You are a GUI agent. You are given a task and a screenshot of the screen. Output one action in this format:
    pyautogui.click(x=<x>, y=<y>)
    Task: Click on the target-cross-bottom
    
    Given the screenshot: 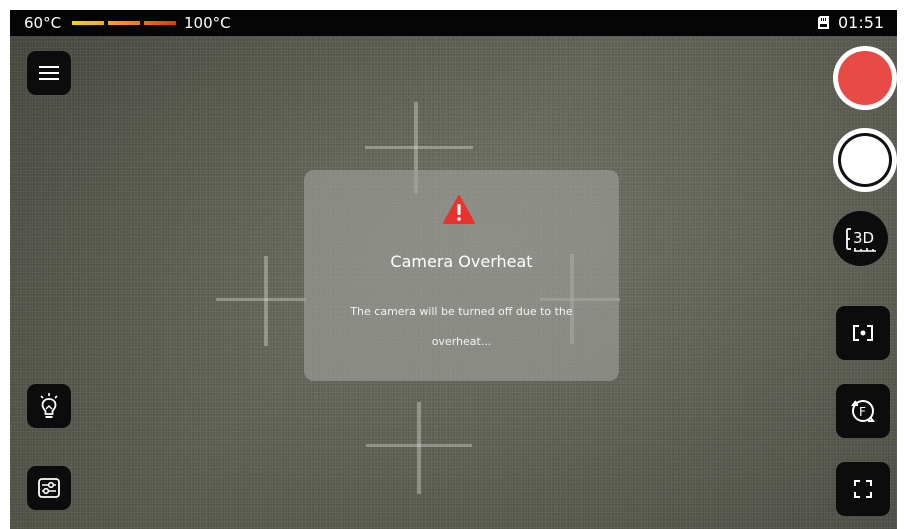 What is the action you would take?
    pyautogui.click(x=419, y=448)
    